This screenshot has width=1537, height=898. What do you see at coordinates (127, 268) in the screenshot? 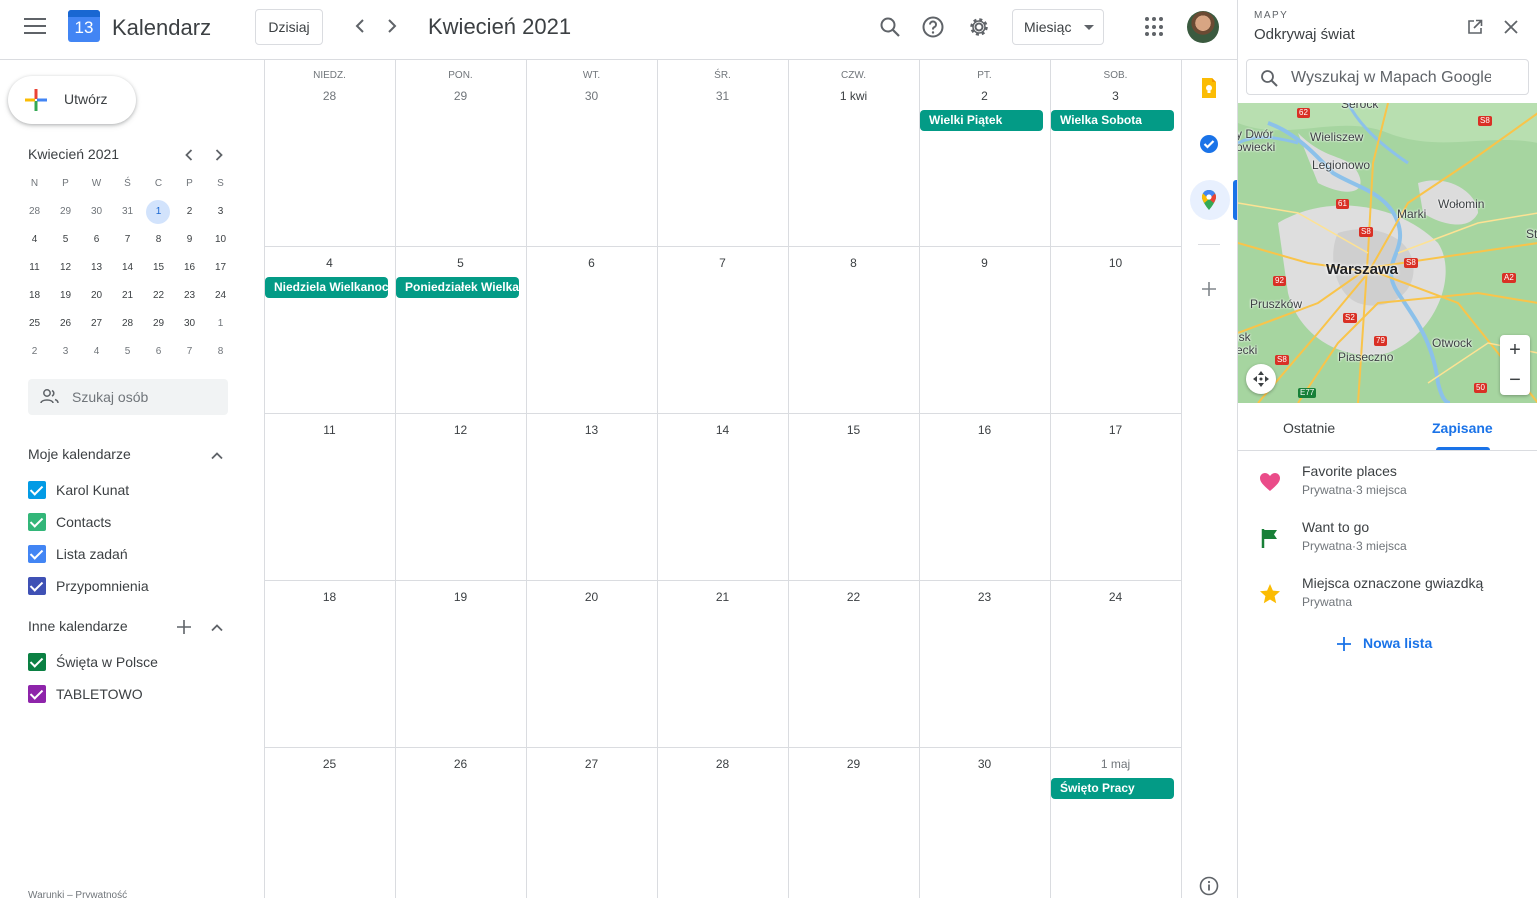
I see `mini-day: 14` at bounding box center [127, 268].